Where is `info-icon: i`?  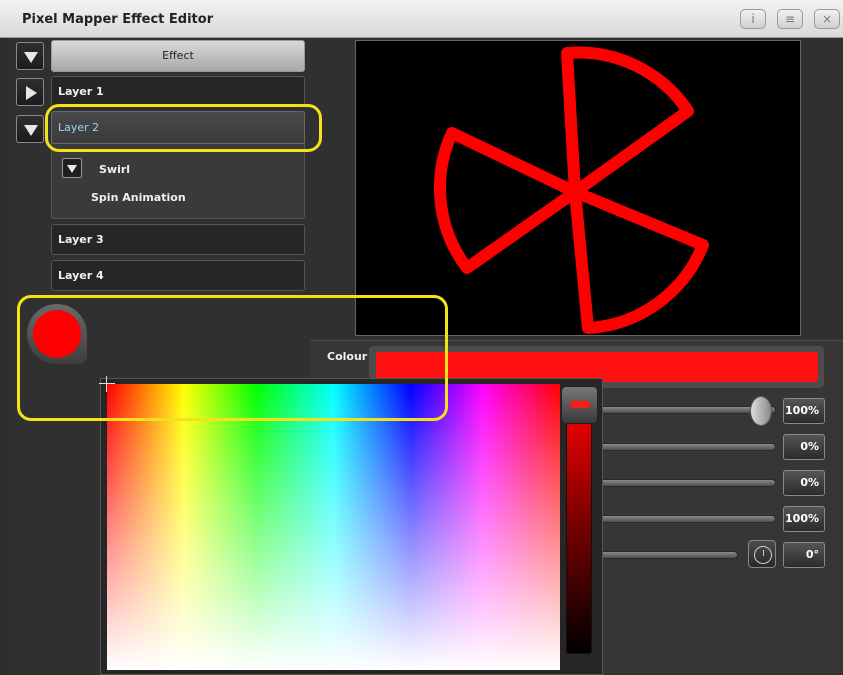 info-icon: i is located at coordinates (753, 19).